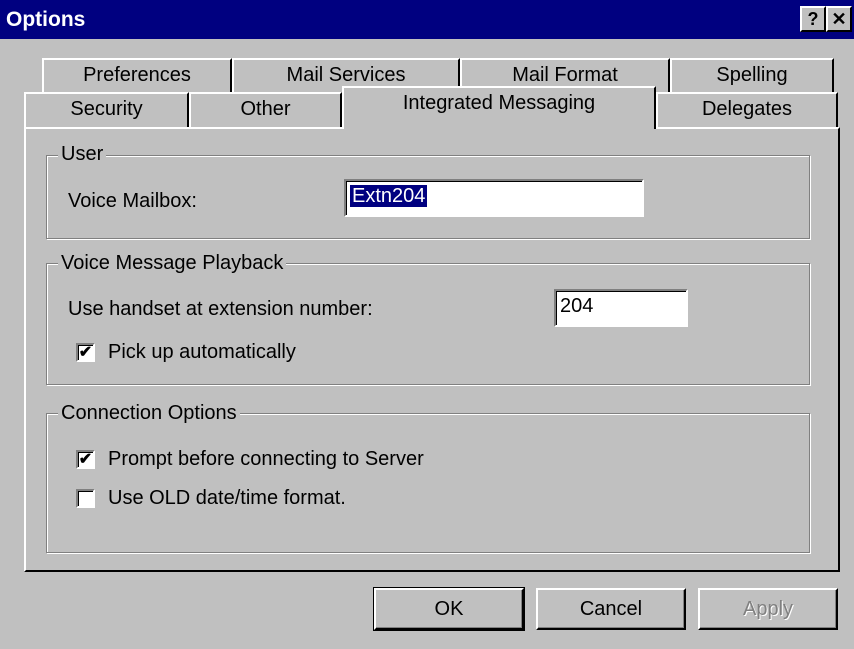  Describe the element at coordinates (494, 198) in the screenshot. I see `voice-mailbox-input: Extn204` at that location.